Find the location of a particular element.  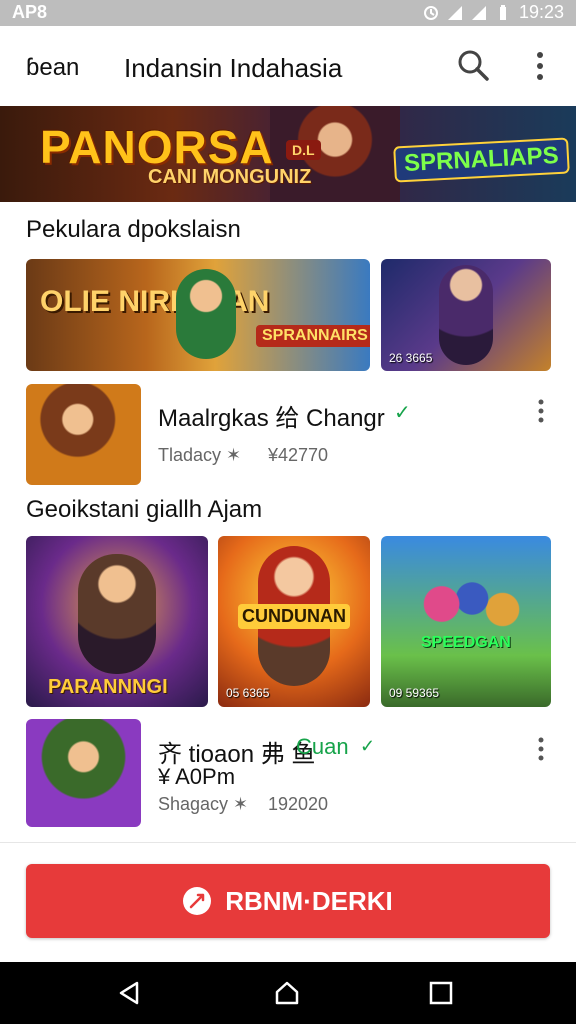

list-item-title: Maalrgkas 给 Changr is located at coordinates (271, 418).